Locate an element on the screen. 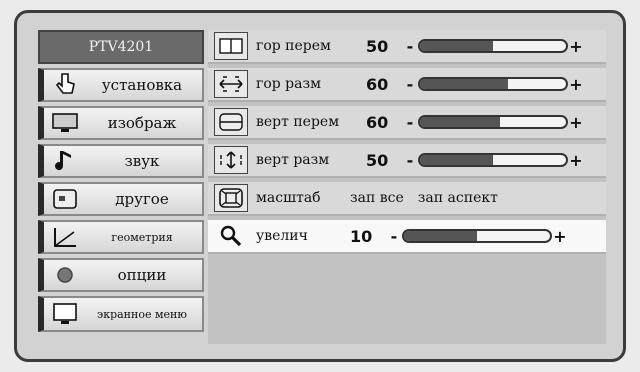 This screenshot has width=640, height=372. setting-label: увелич is located at coordinates (282, 236).